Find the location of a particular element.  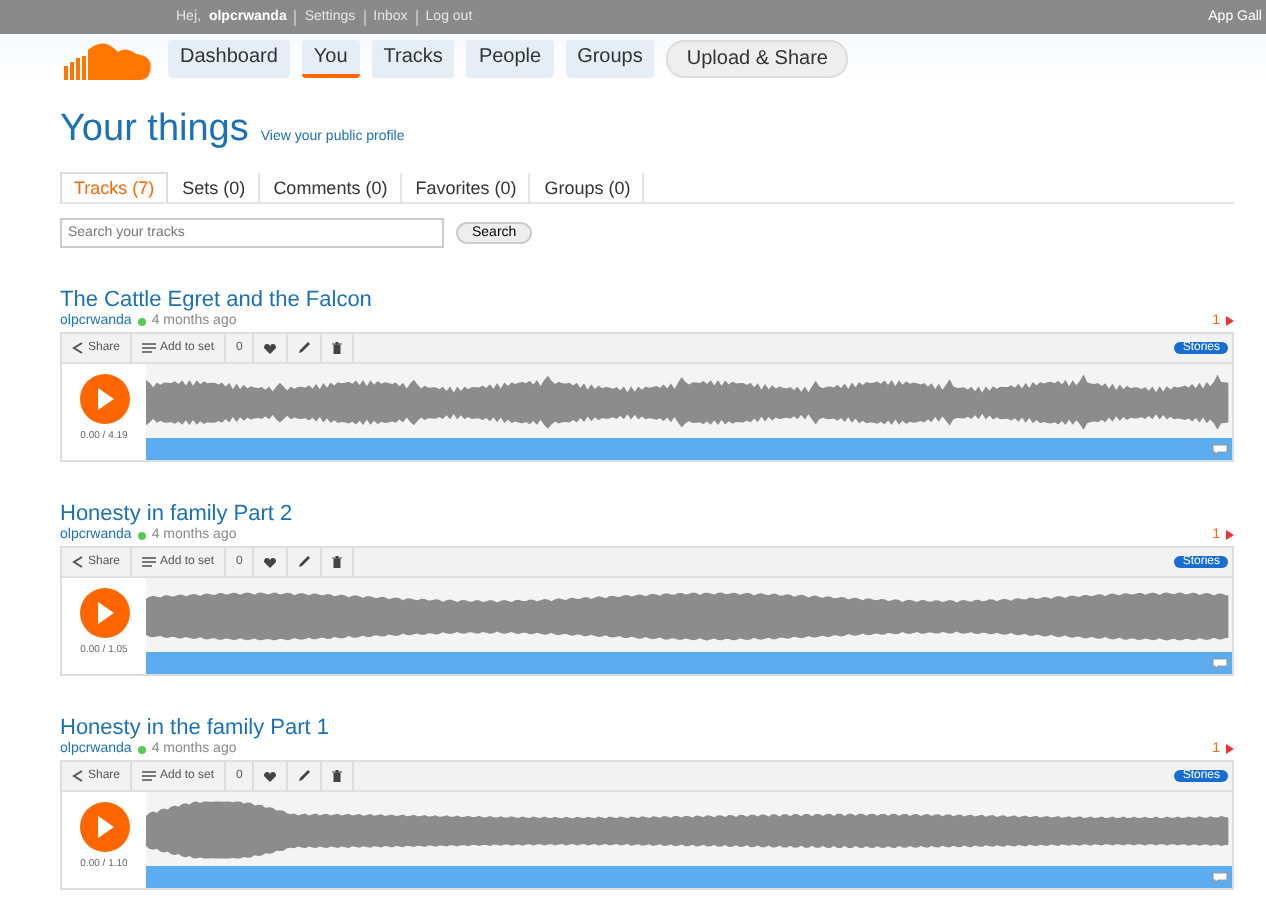

nav-tab: People is located at coordinates (510, 59).